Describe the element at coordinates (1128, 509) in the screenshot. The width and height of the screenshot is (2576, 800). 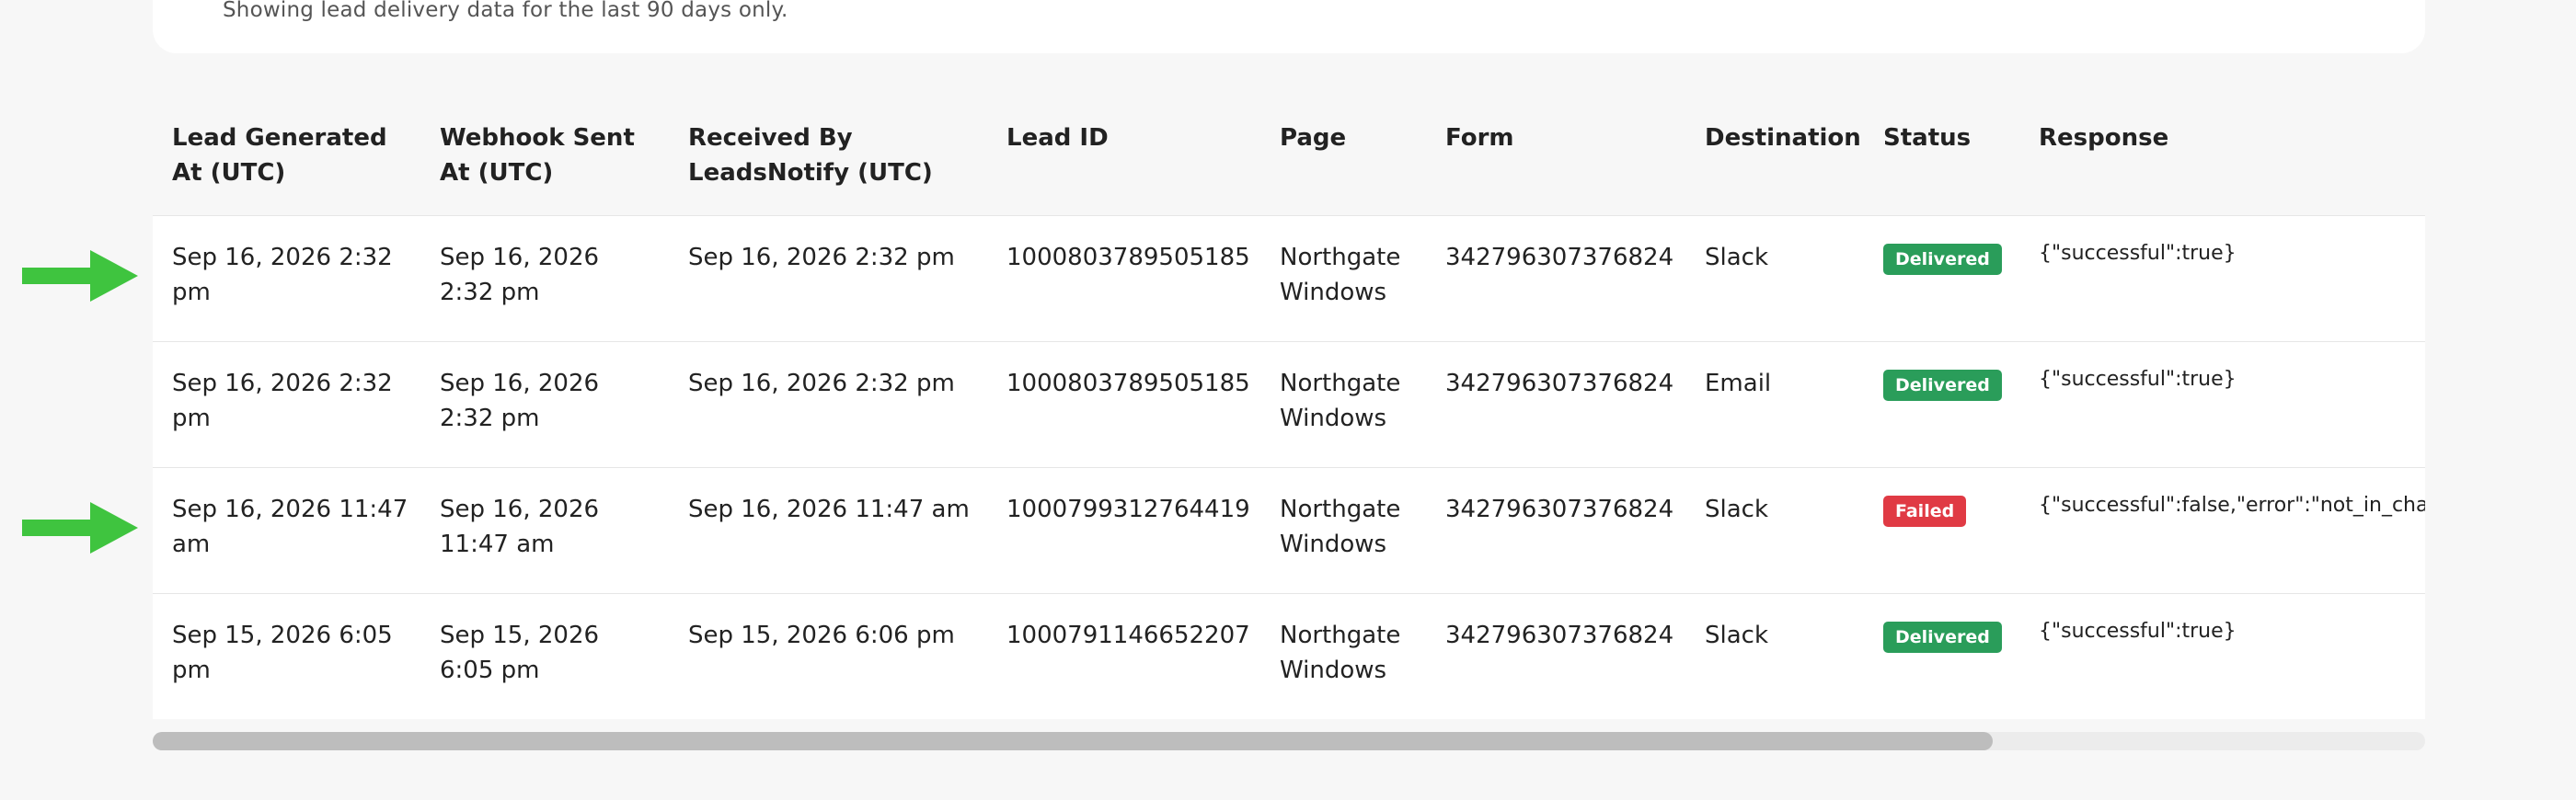
I see `lead-id-cell: 1000799312764419` at that location.